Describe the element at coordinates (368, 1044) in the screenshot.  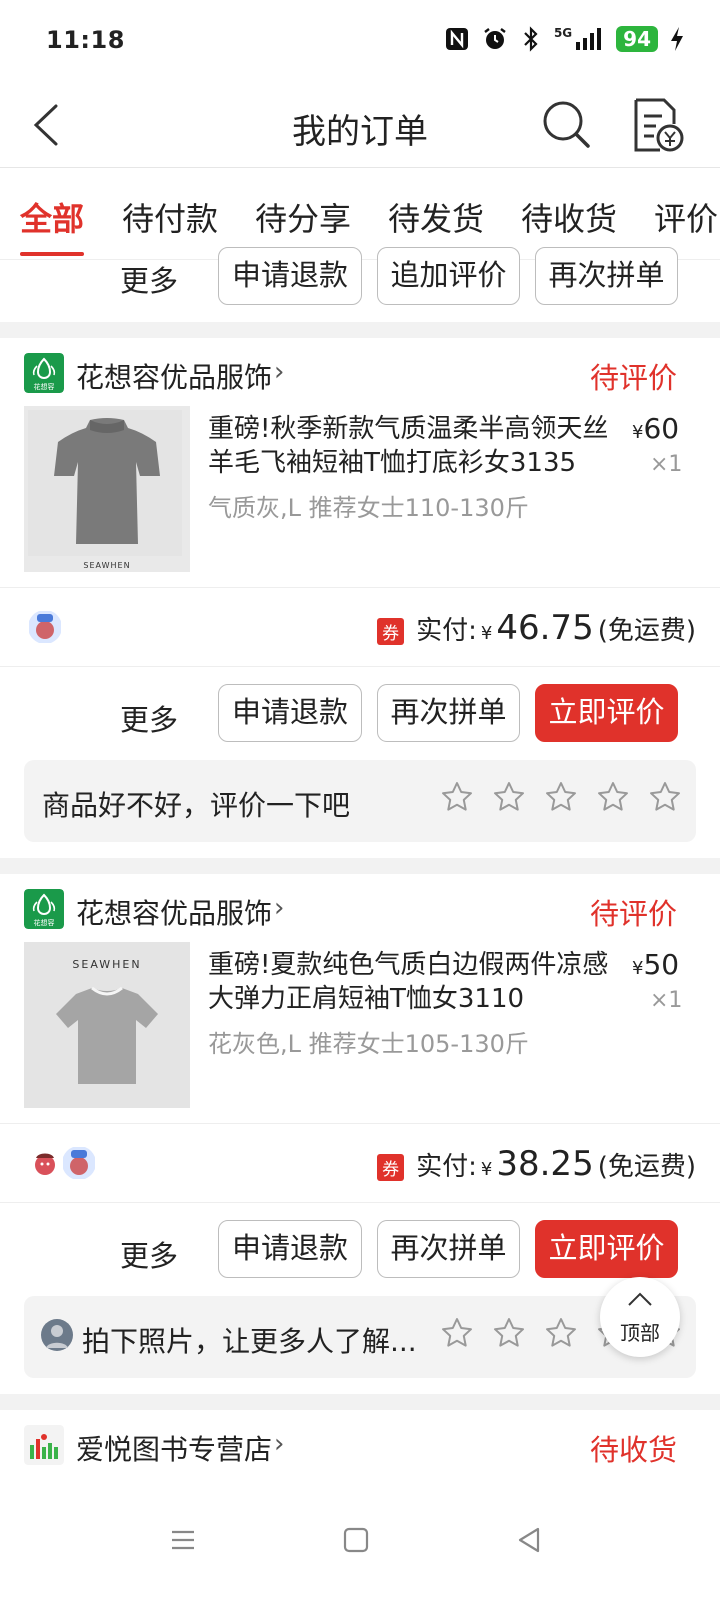
I see `product-spec: 花灰色,L 推荐女士105-130斤` at that location.